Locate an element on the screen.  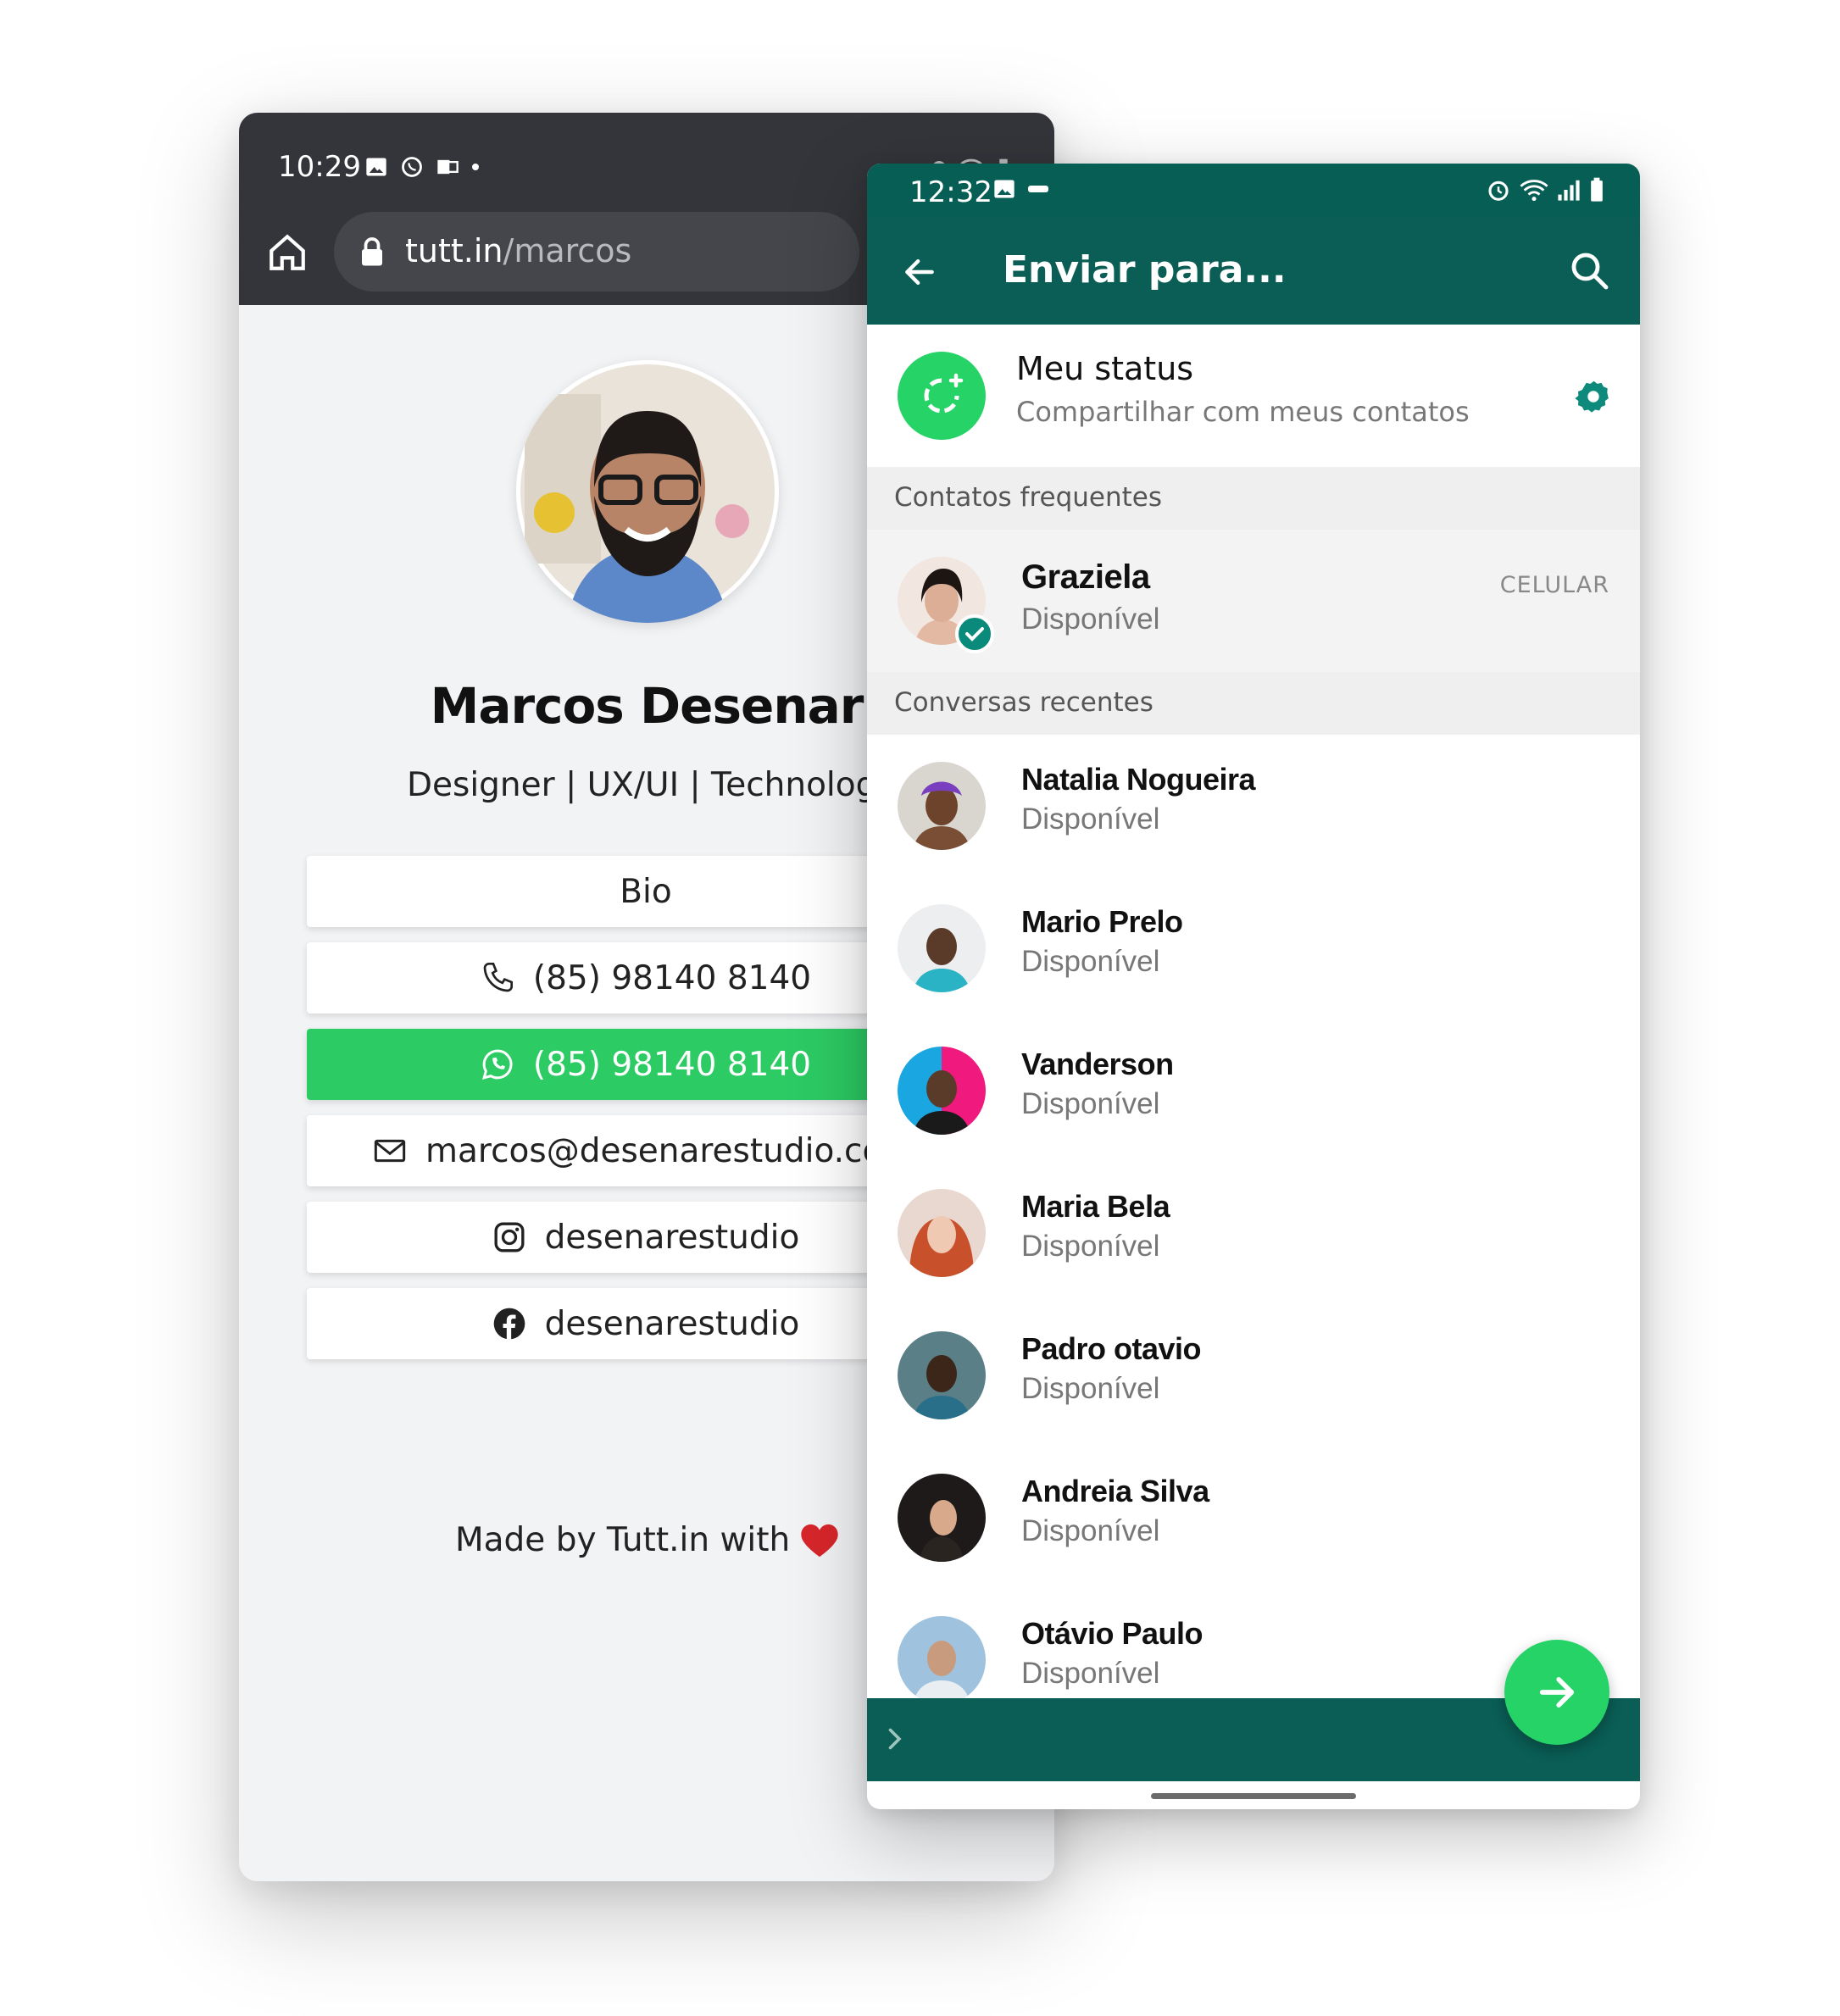
bio-label: Bio is located at coordinates (646, 891).